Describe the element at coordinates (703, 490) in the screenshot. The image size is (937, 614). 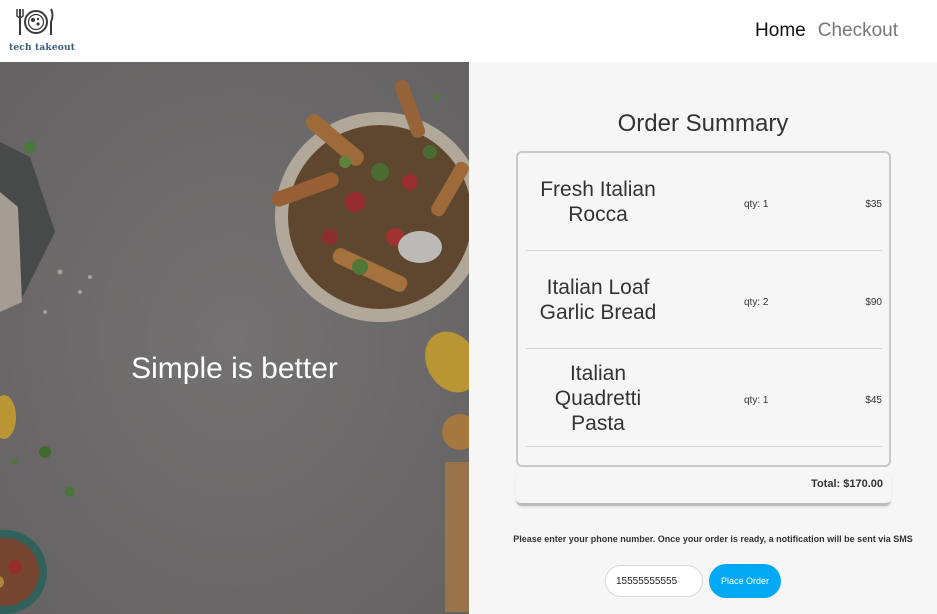
I see `order-total-row: Total: $170.00` at that location.